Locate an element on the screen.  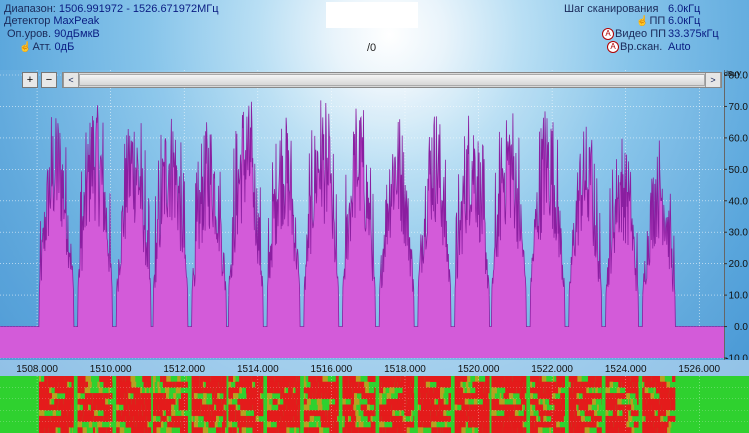
horizontal-scrollbar: < > is located at coordinates (392, 80).